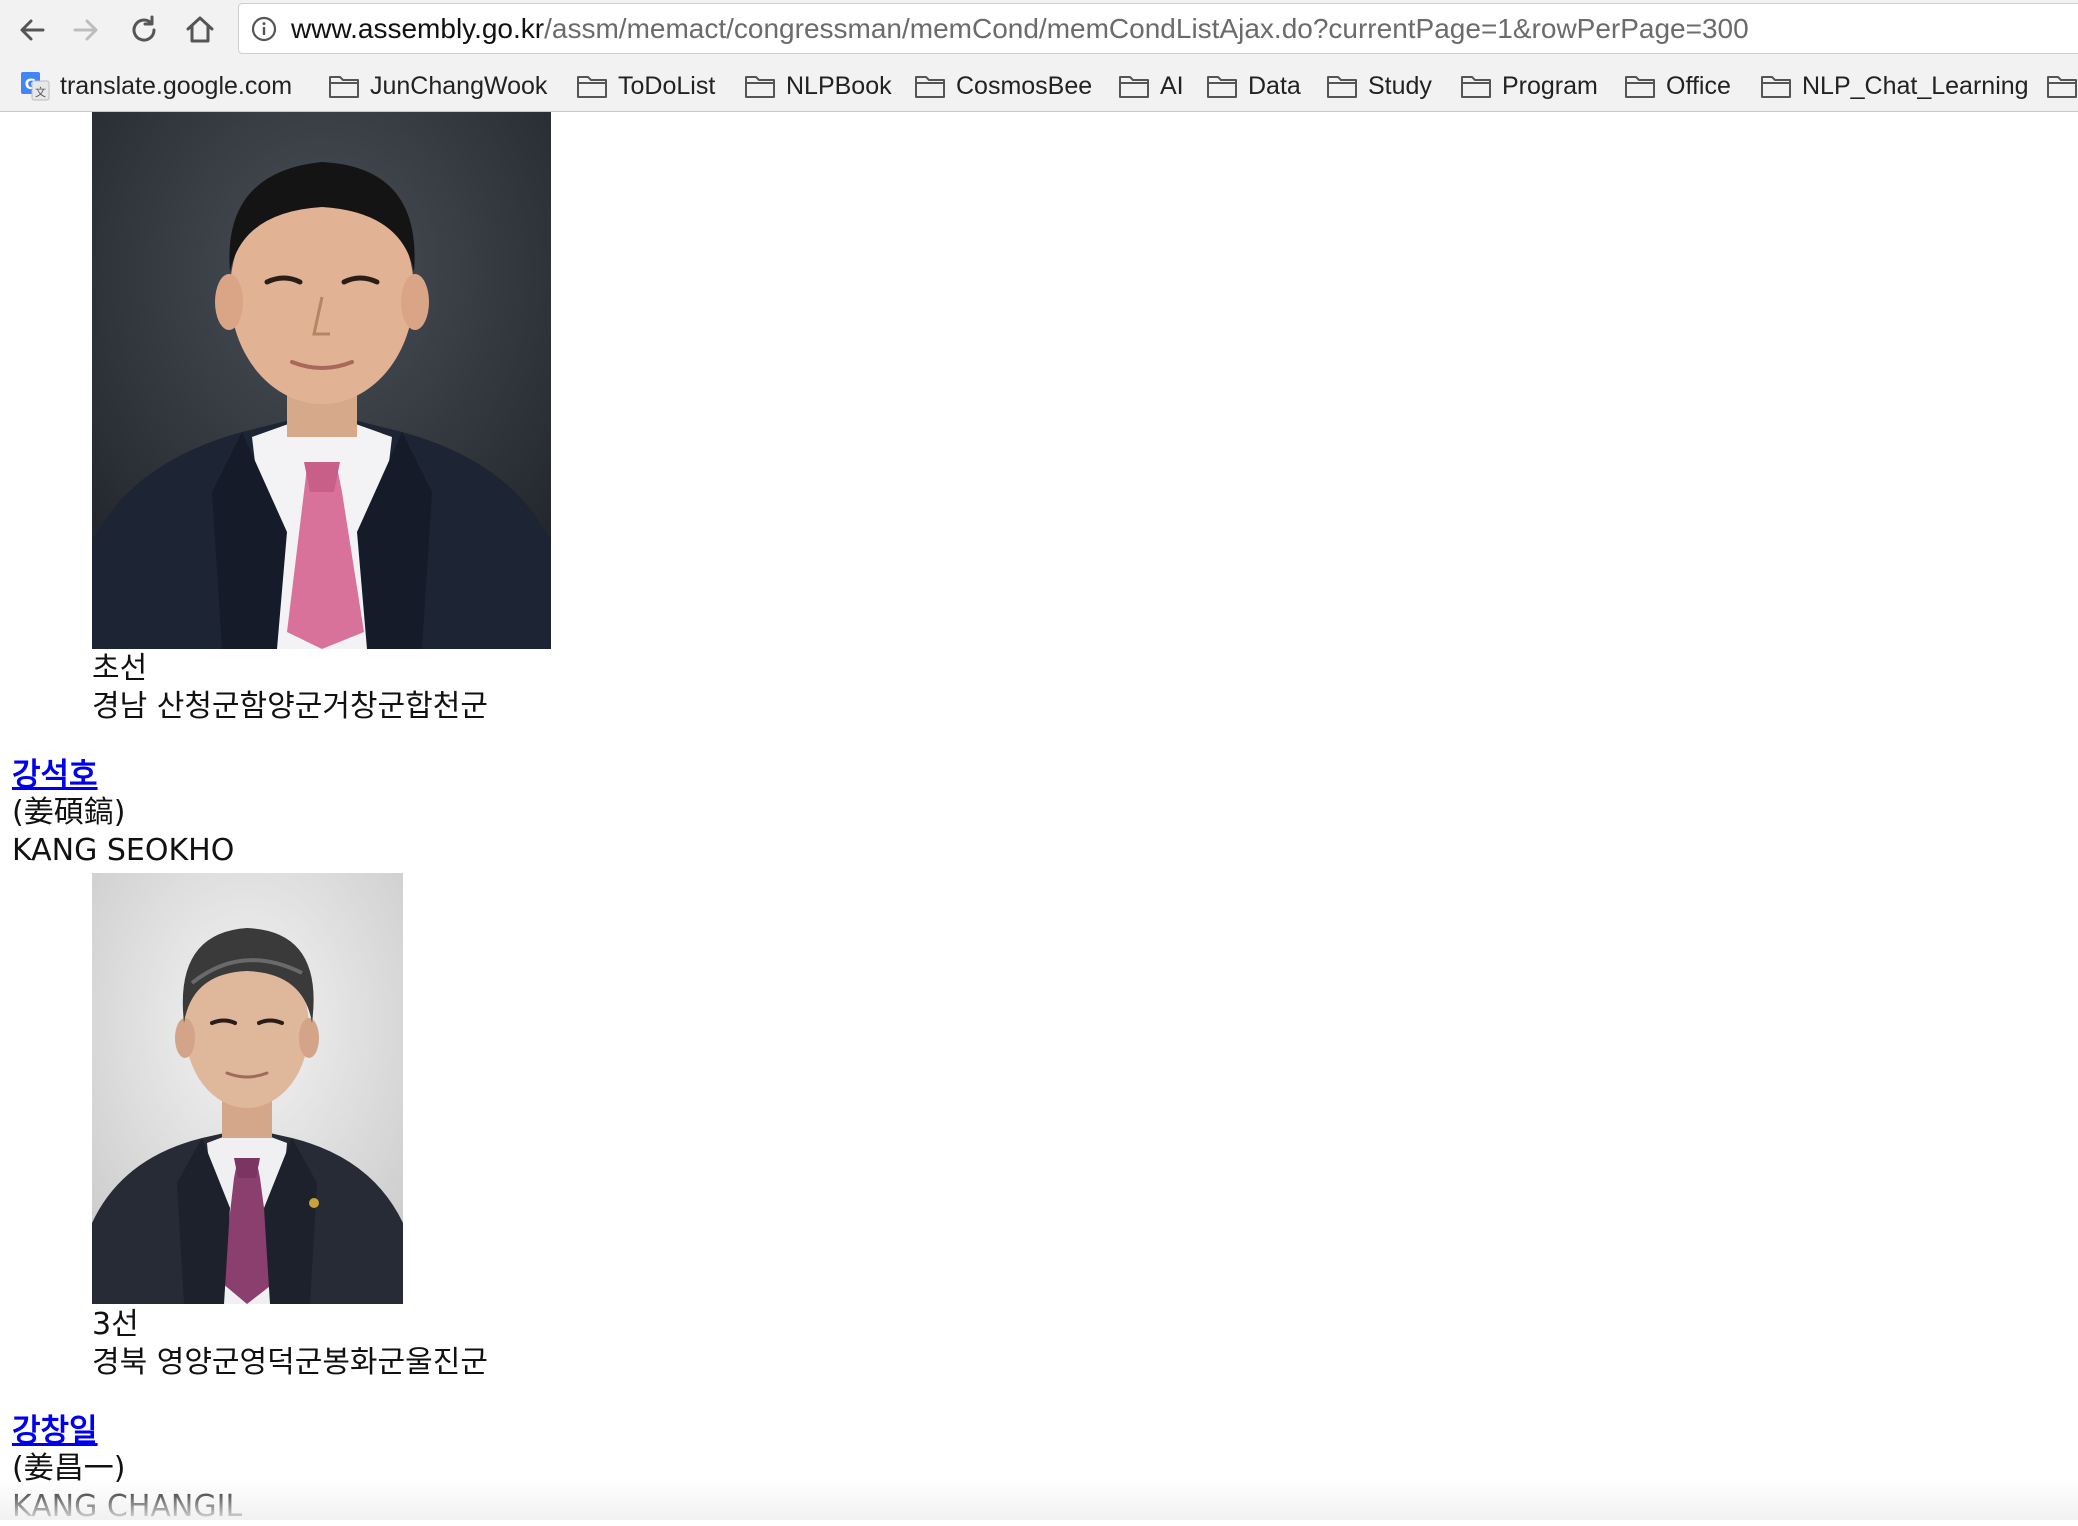  I want to click on back-button, so click(32, 30).